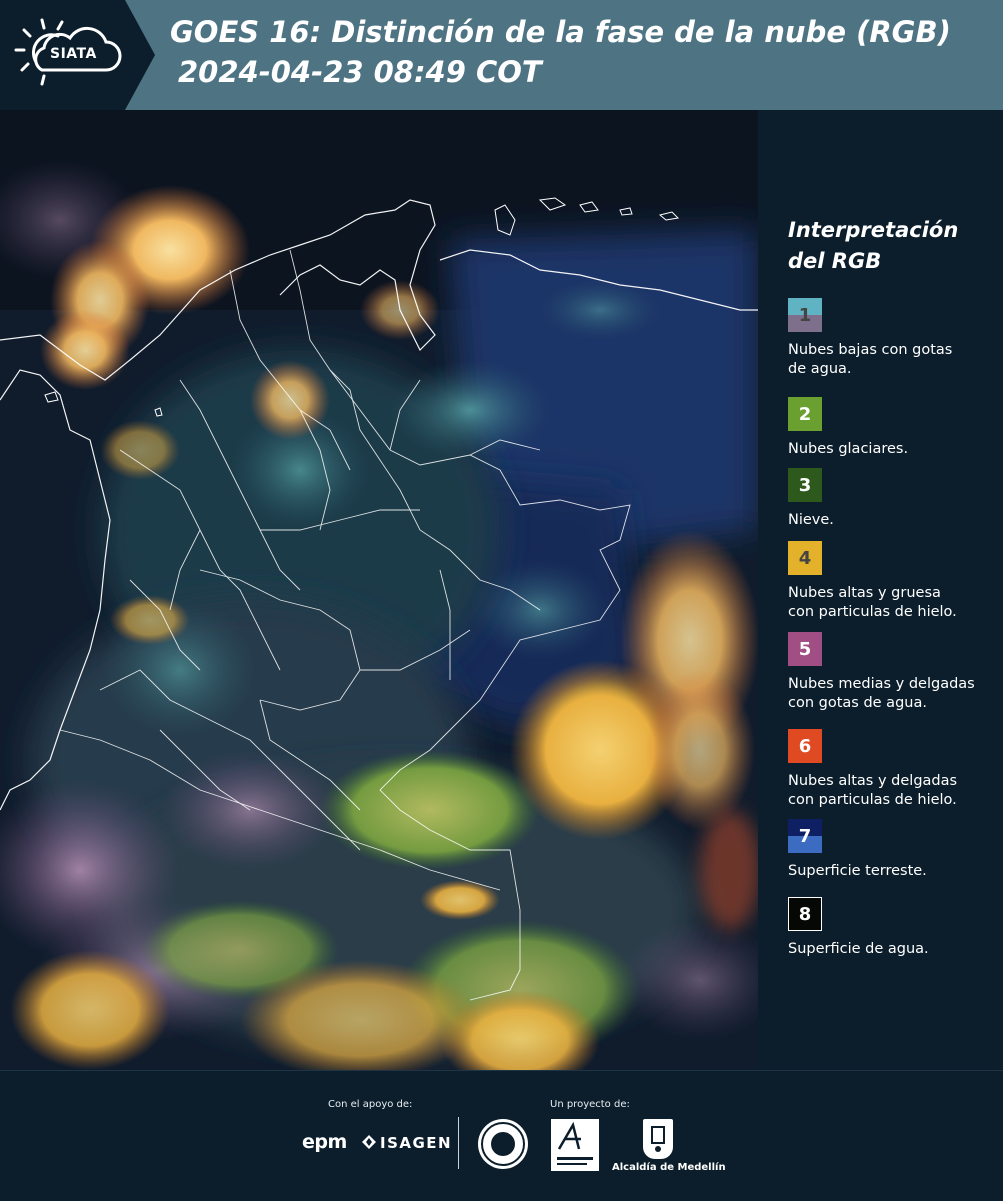 The image size is (1003, 1201). I want to click on legend-label: Superficie terreste., so click(857, 871).